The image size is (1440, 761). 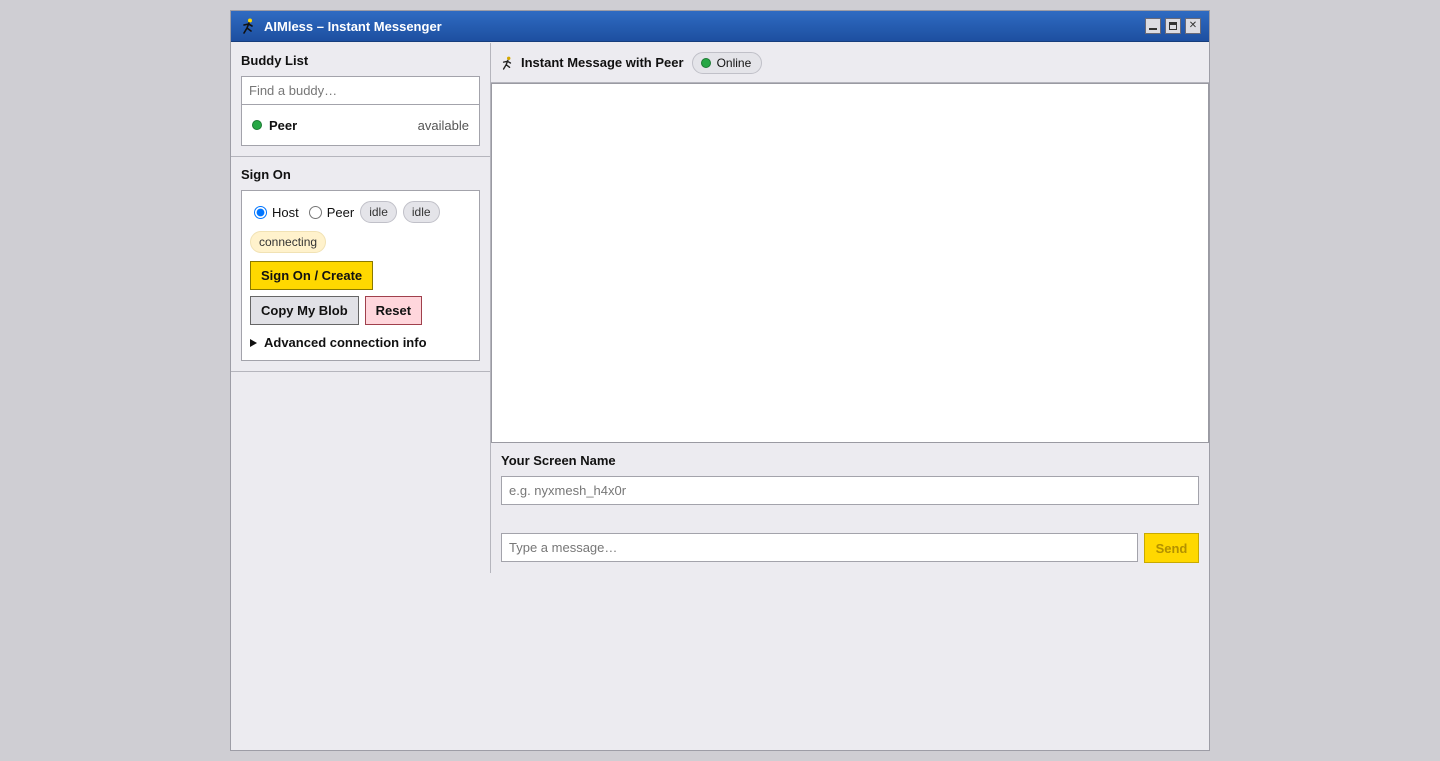 I want to click on sign-on-heading: Sign On, so click(x=266, y=174).